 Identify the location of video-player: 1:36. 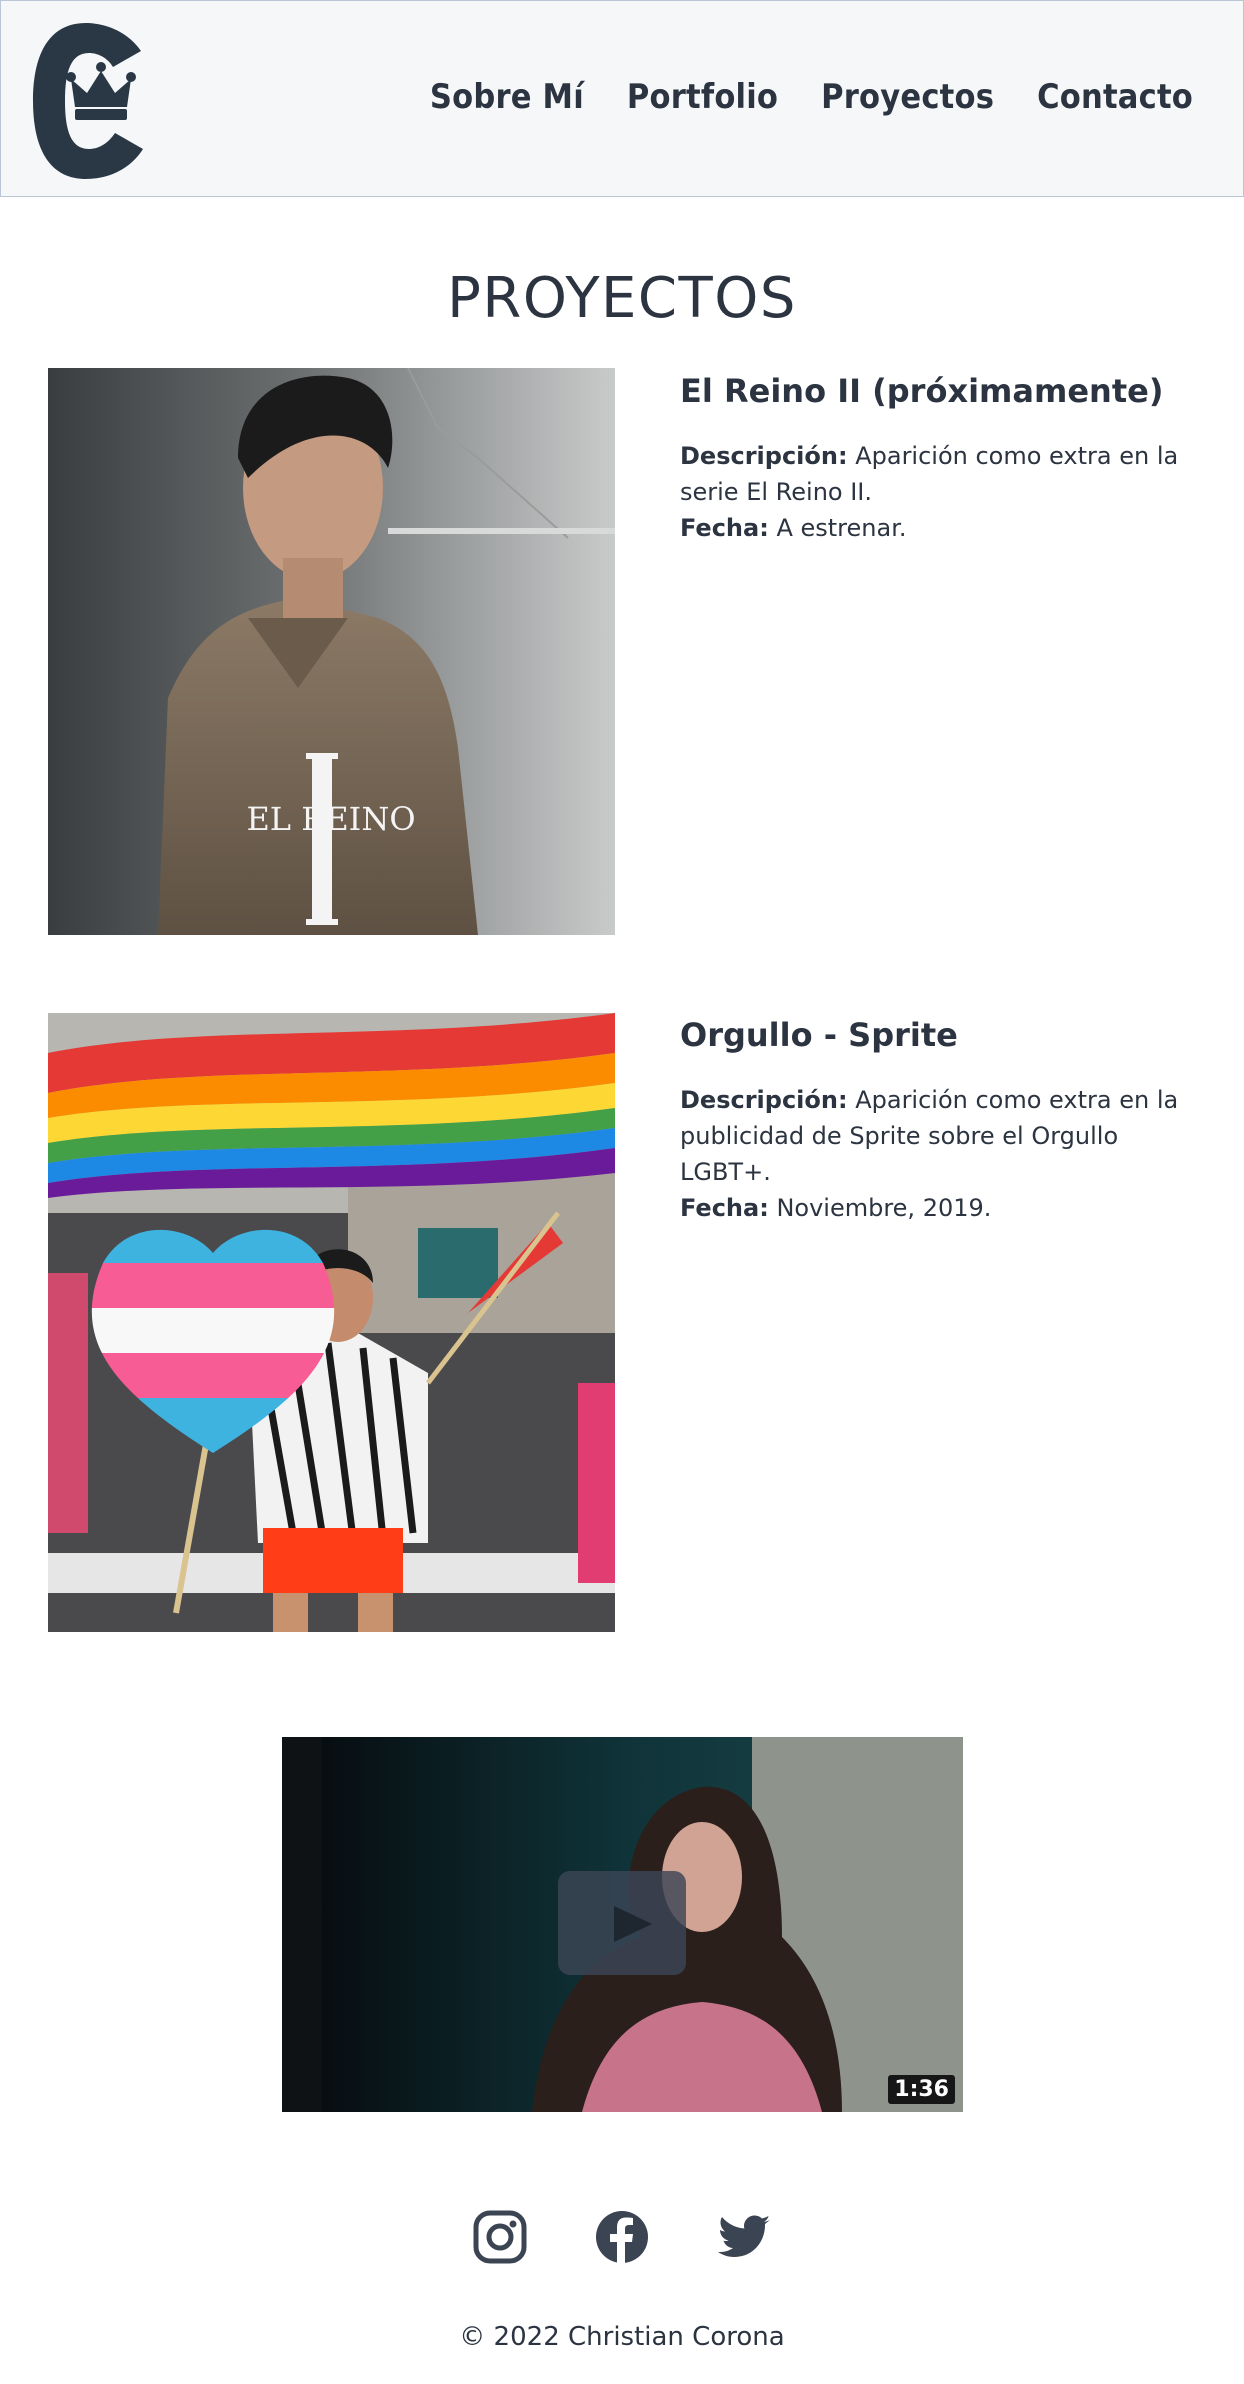
(622, 1924).